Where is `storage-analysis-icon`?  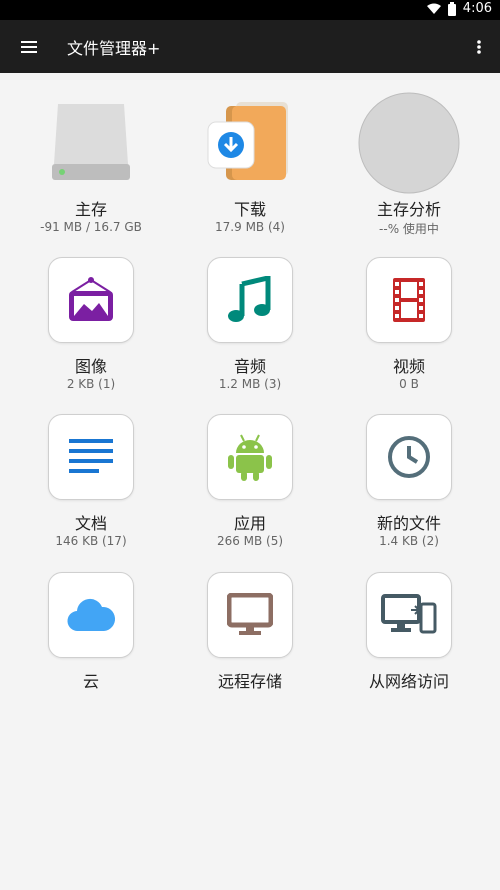
storage-analysis-icon is located at coordinates (409, 143).